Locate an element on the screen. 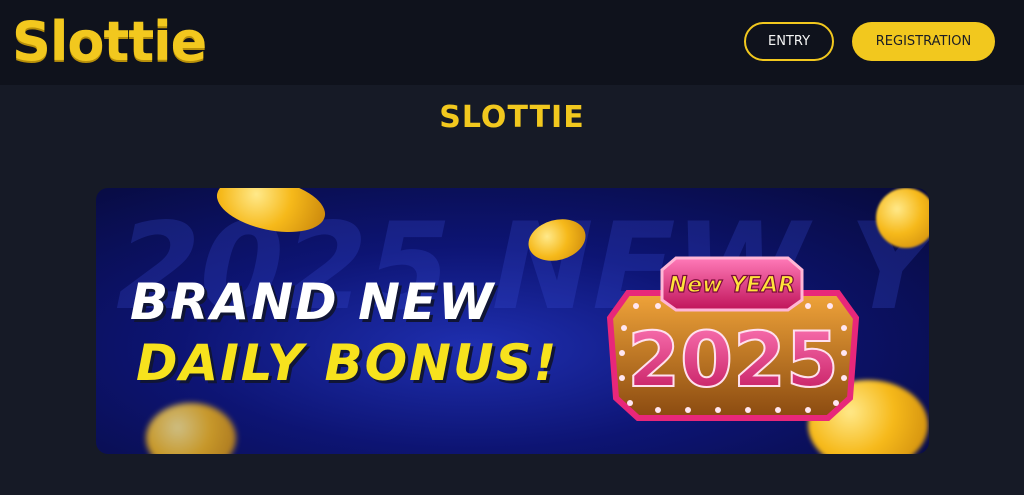 This screenshot has width=1024, height=495. registration-button: REGISTRATION is located at coordinates (923, 41).